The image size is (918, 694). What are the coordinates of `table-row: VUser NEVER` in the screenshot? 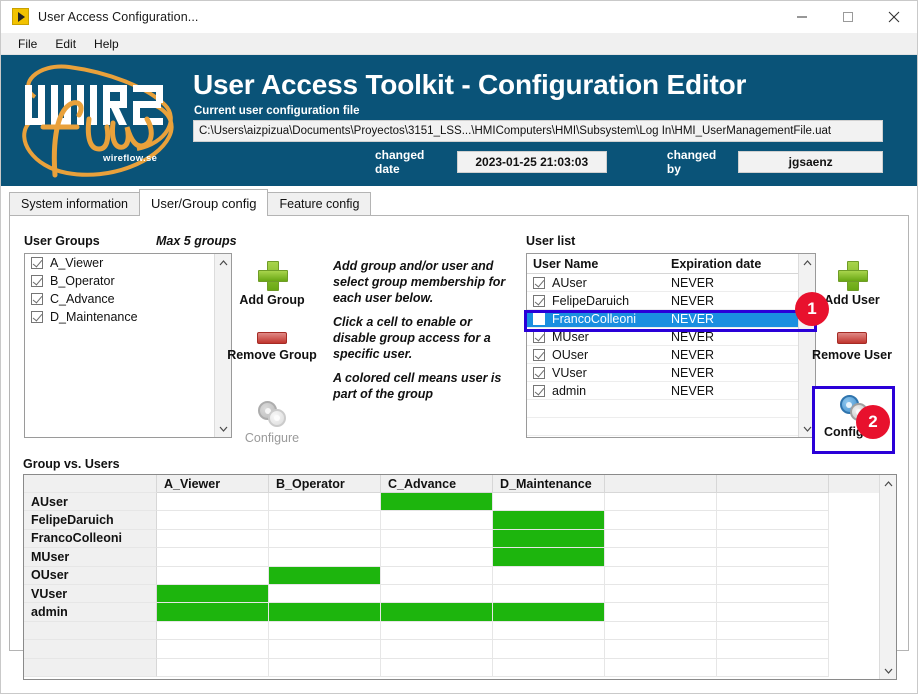 It's located at (662, 373).